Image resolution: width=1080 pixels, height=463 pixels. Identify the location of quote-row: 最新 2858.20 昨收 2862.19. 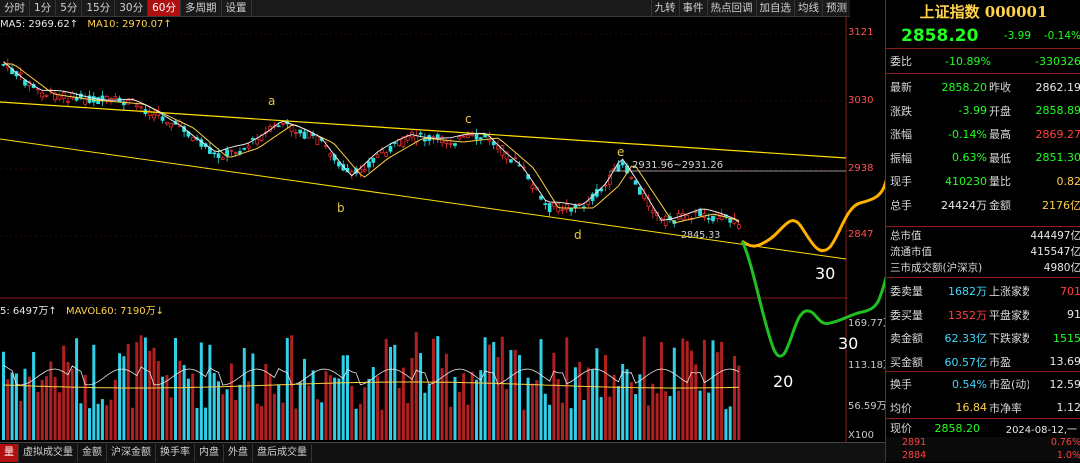
(983, 87).